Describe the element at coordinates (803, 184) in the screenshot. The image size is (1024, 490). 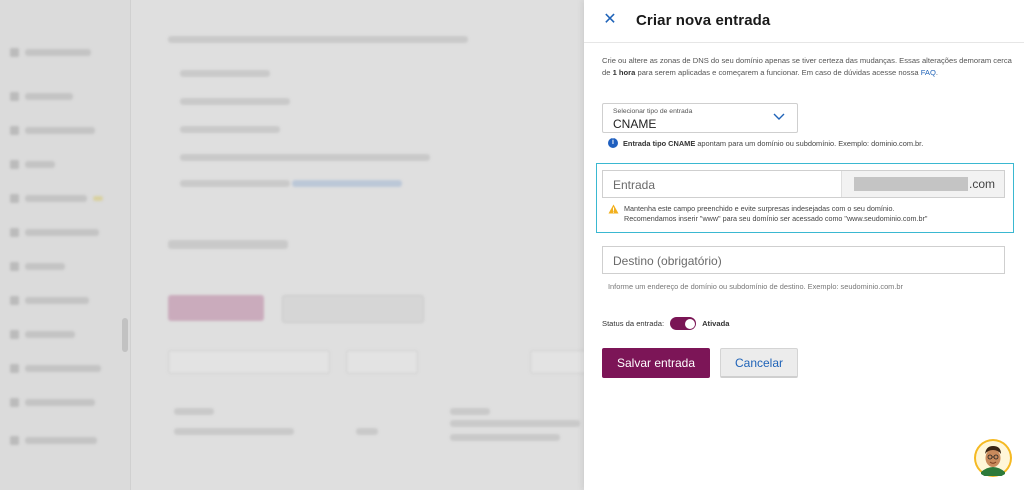
I see `entry-input: Entrada .com` at that location.